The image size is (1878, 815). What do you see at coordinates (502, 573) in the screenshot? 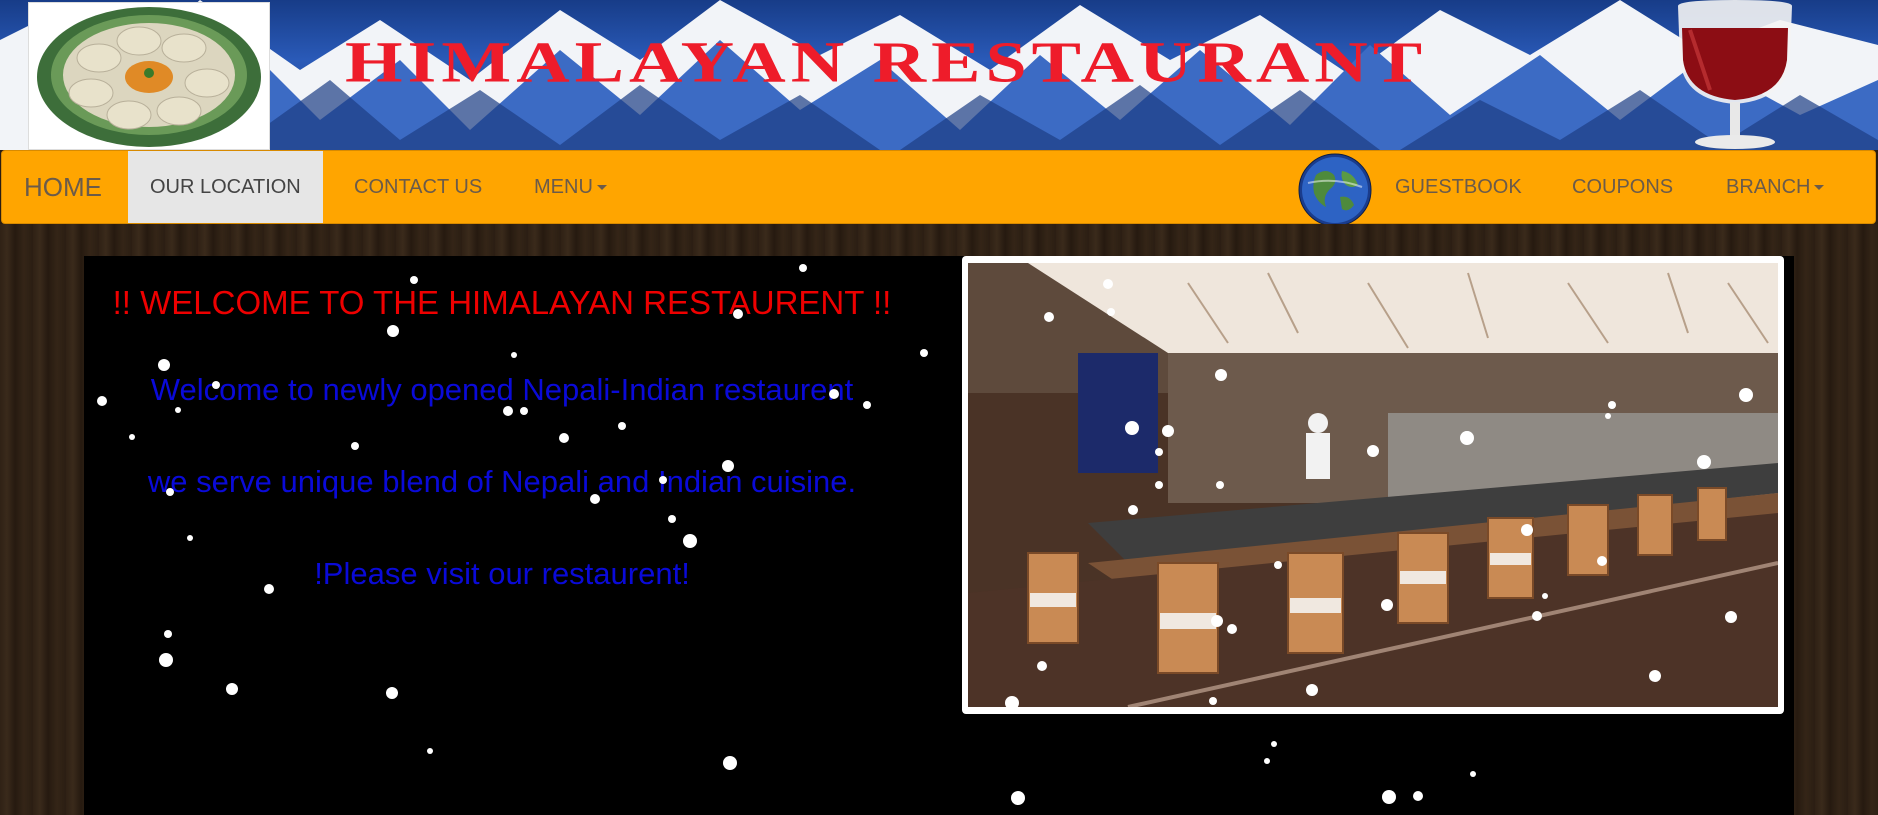
I see `visit-text: !Please visit our restaurent!` at bounding box center [502, 573].